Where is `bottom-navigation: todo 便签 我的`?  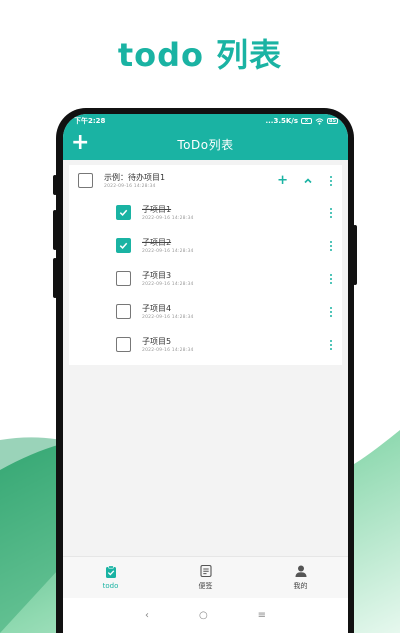
bottom-navigation: todo 便签 我的 is located at coordinates (205, 577).